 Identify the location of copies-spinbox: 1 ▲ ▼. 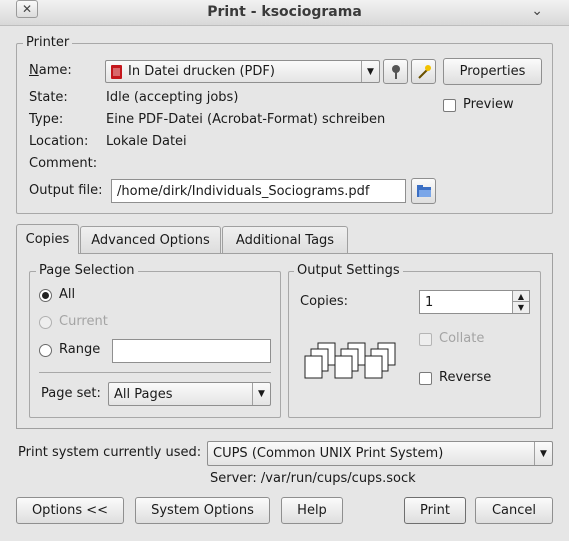
(474, 302).